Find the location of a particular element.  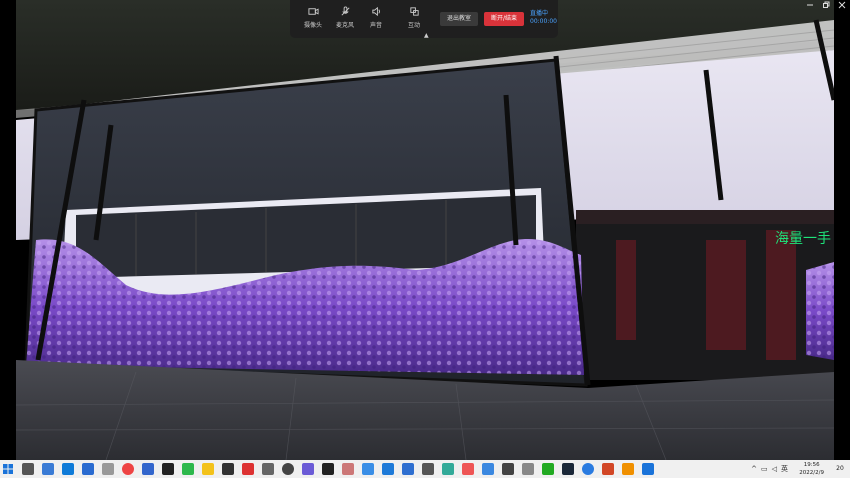

live-status-timer: 00:00:00 is located at coordinates (543, 21).